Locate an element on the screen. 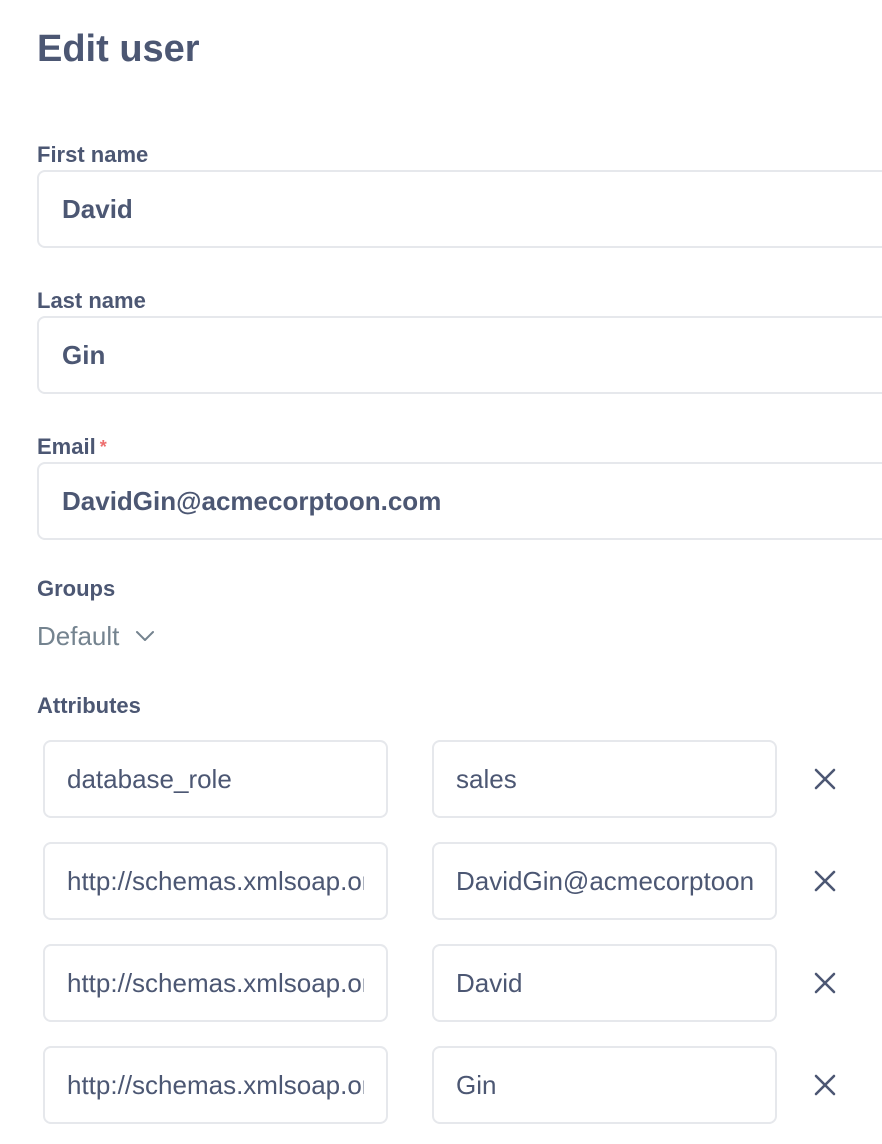 Image resolution: width=882 pixels, height=1144 pixels. email-label-text: Email is located at coordinates (66, 446).